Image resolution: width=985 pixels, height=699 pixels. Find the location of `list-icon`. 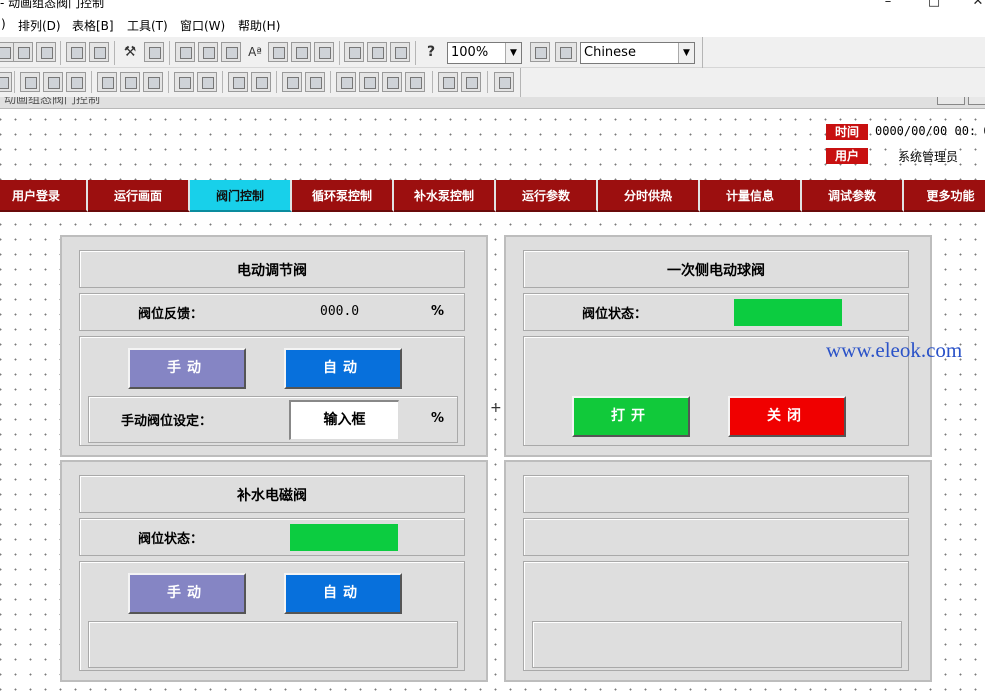

list-icon is located at coordinates (400, 52).